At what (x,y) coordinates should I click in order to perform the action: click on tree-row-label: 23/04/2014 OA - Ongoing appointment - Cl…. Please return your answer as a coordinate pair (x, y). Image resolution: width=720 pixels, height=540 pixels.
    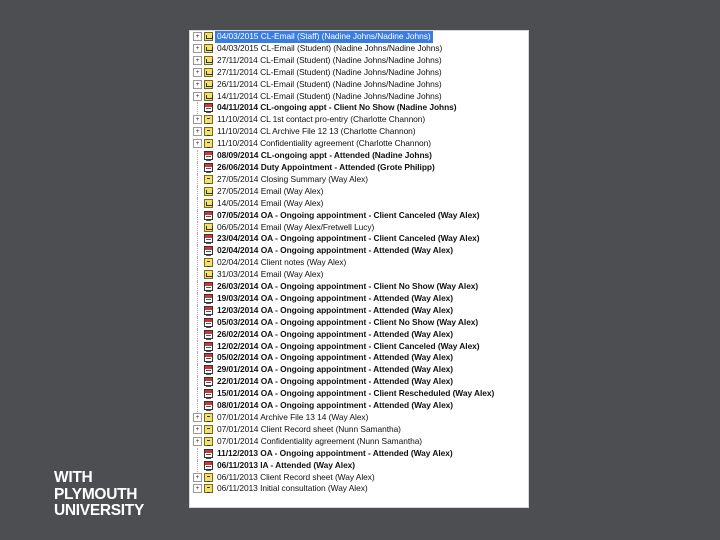
    Looking at the image, I should click on (348, 238).